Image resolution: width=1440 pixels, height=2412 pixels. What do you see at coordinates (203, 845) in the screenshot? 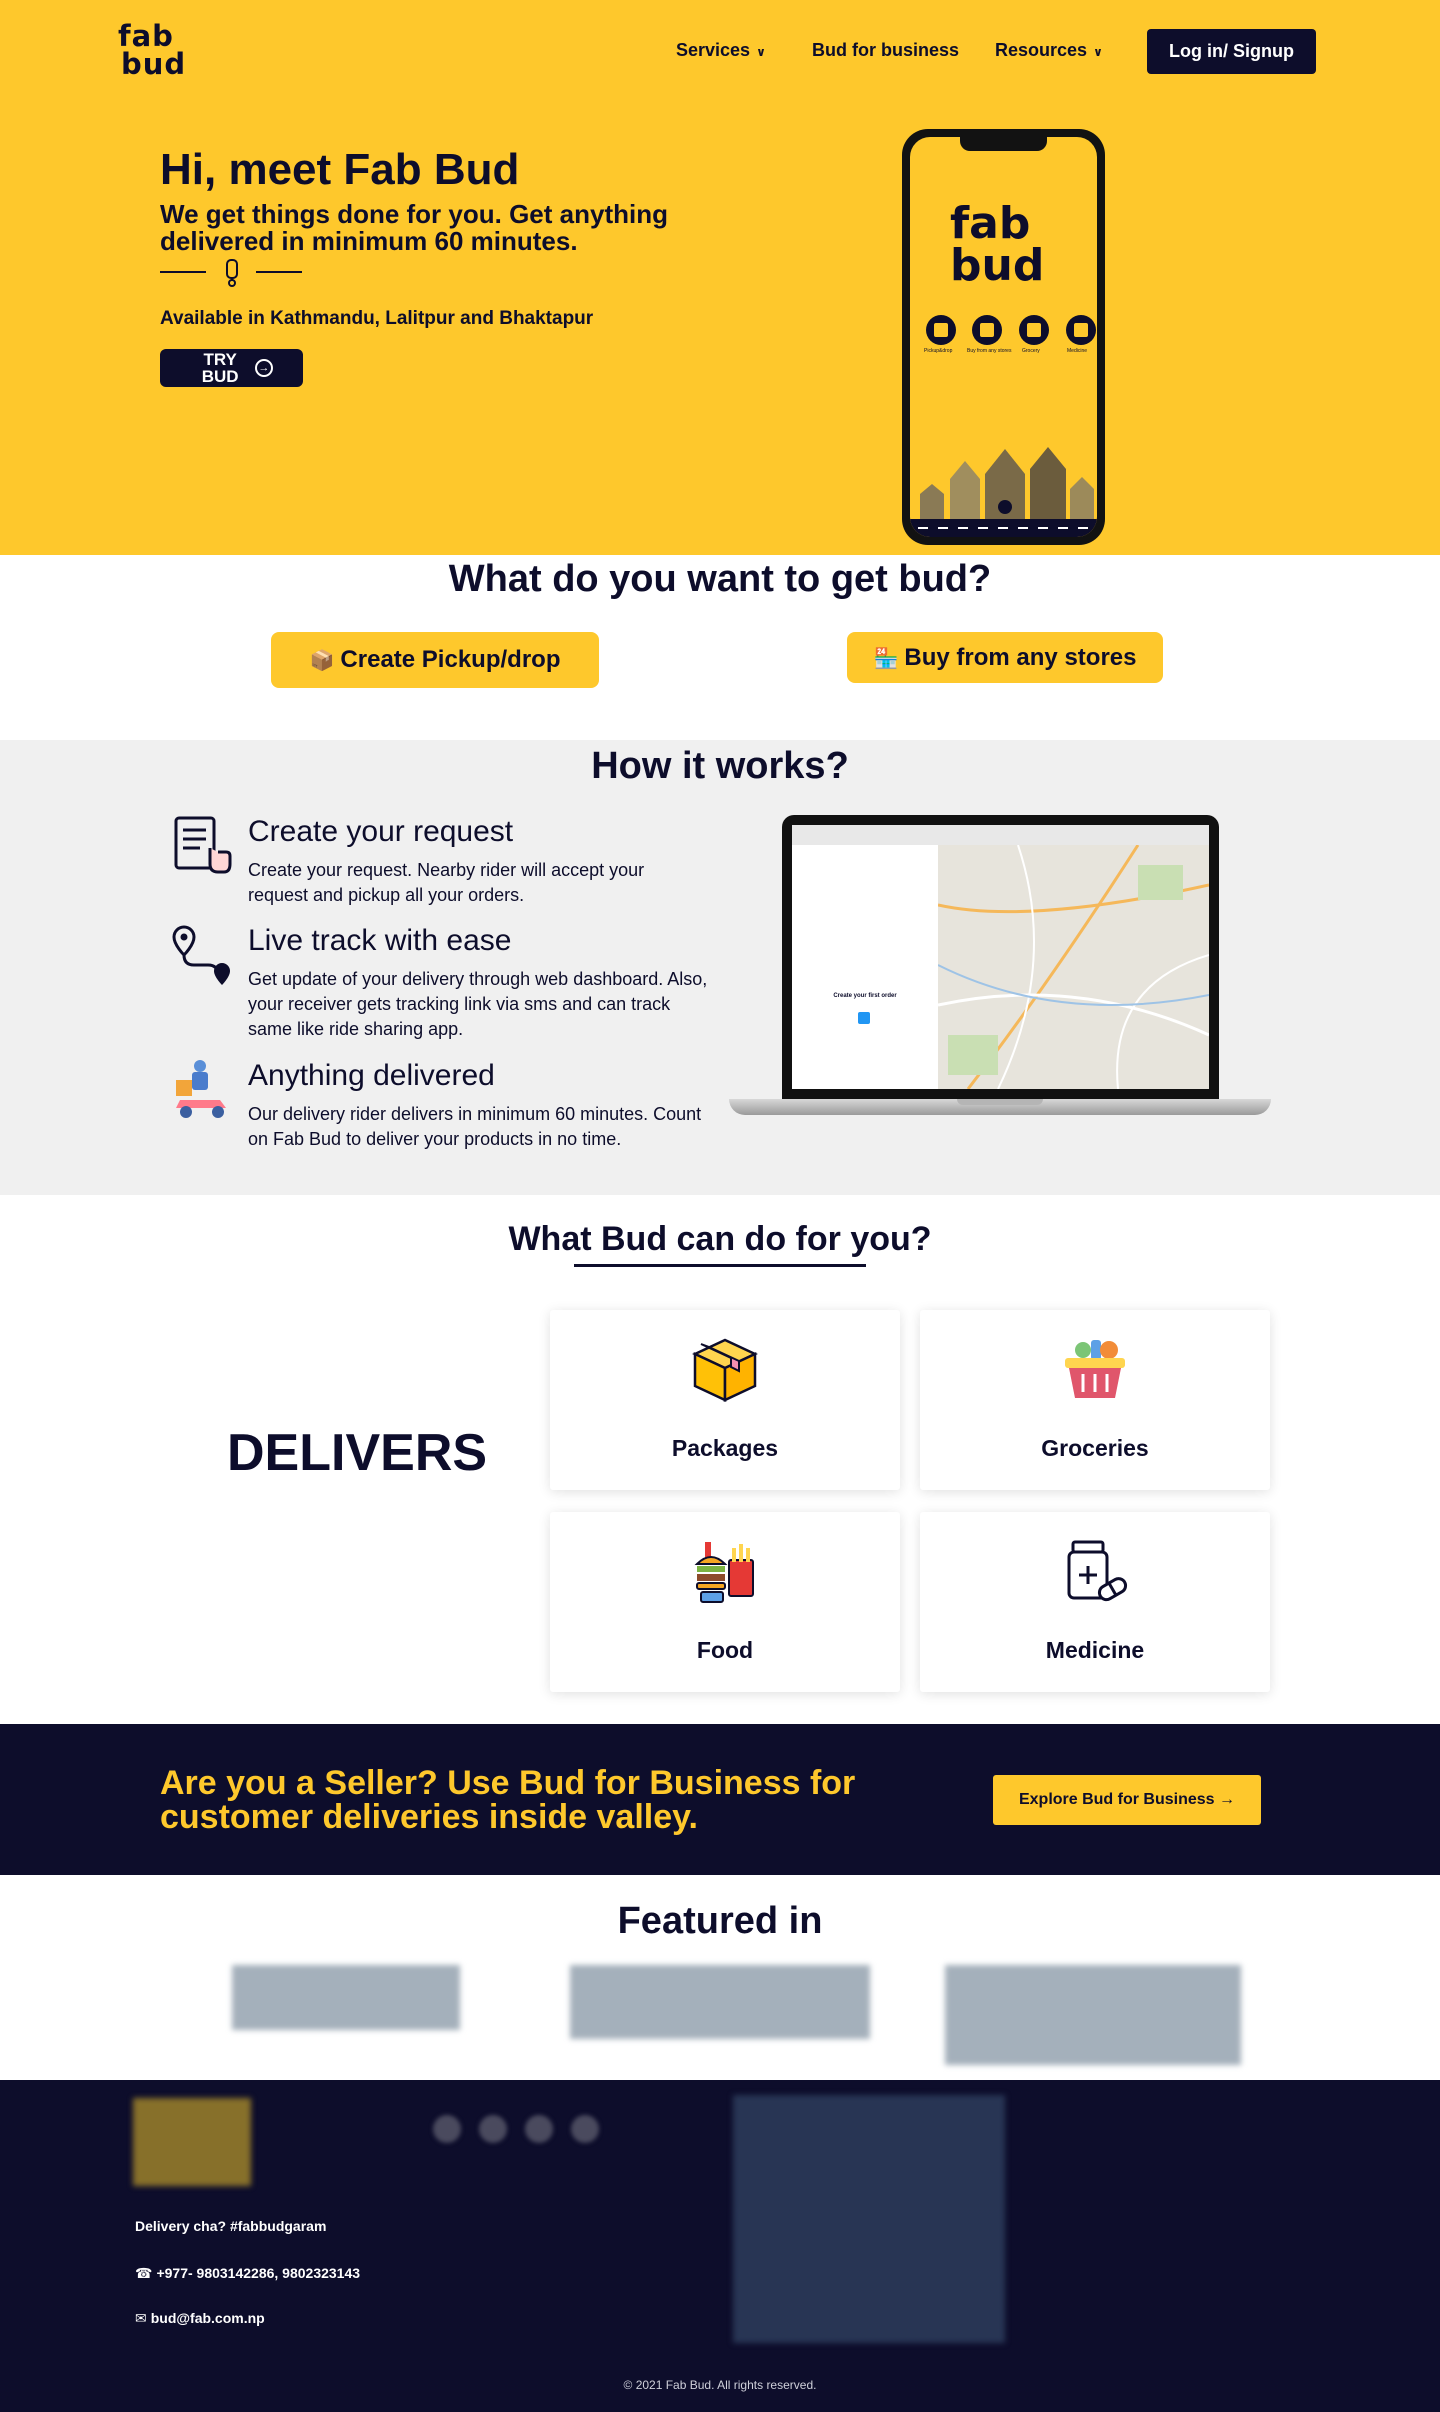
I see `request-form-icon` at bounding box center [203, 845].